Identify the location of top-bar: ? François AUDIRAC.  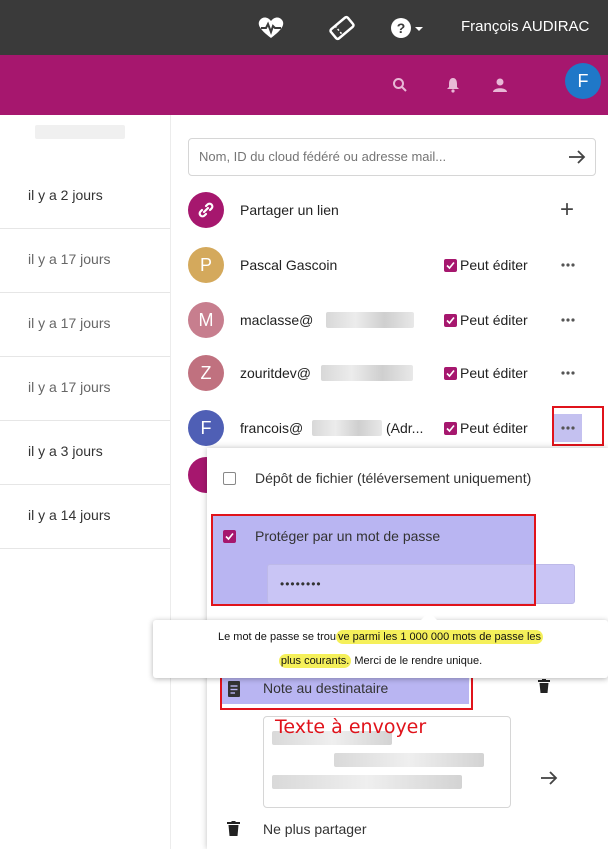
(304, 27).